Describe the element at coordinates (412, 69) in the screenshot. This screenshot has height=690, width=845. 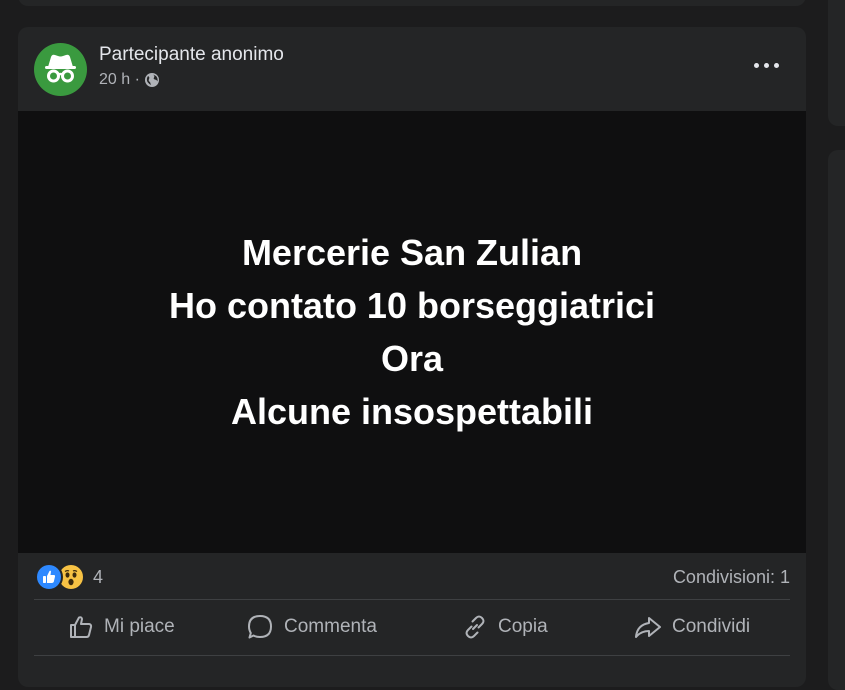
I see `post-header: Partecipante anonimo 20 h ·` at that location.